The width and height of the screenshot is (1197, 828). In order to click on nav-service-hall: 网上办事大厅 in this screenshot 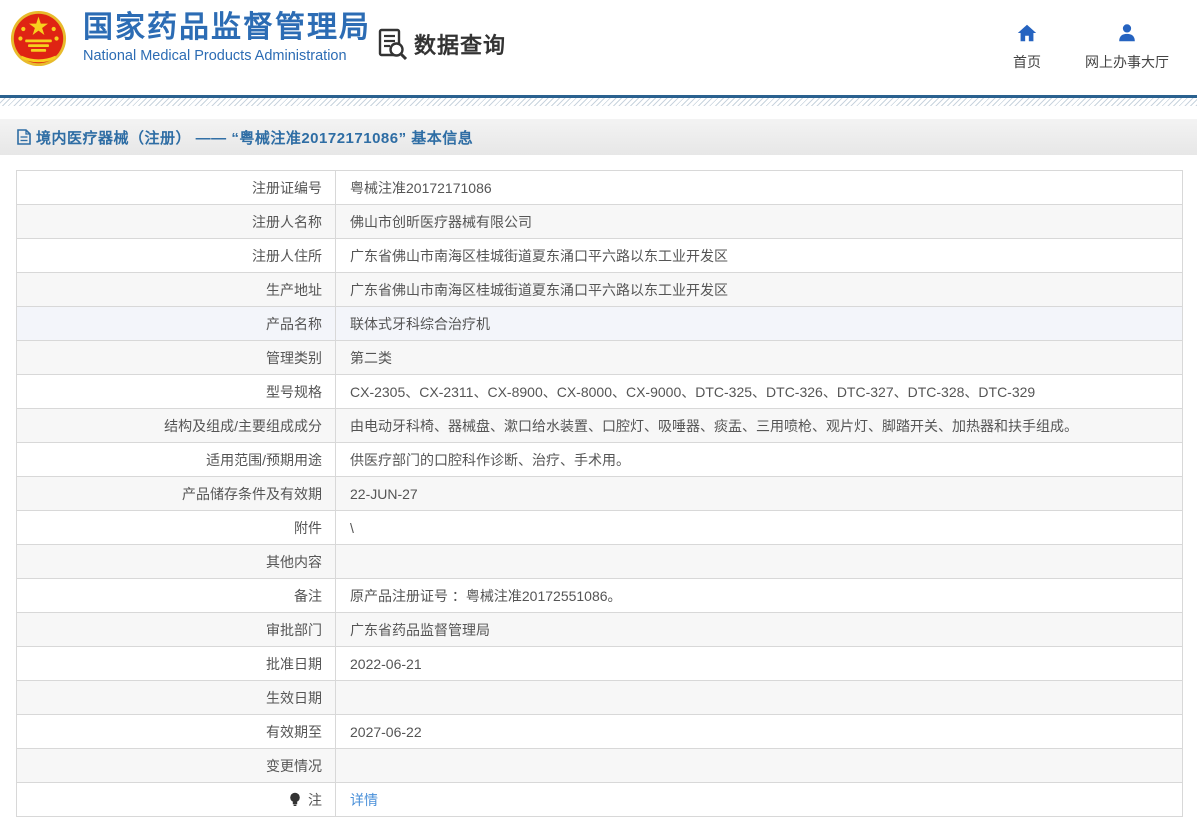, I will do `click(1127, 47)`.